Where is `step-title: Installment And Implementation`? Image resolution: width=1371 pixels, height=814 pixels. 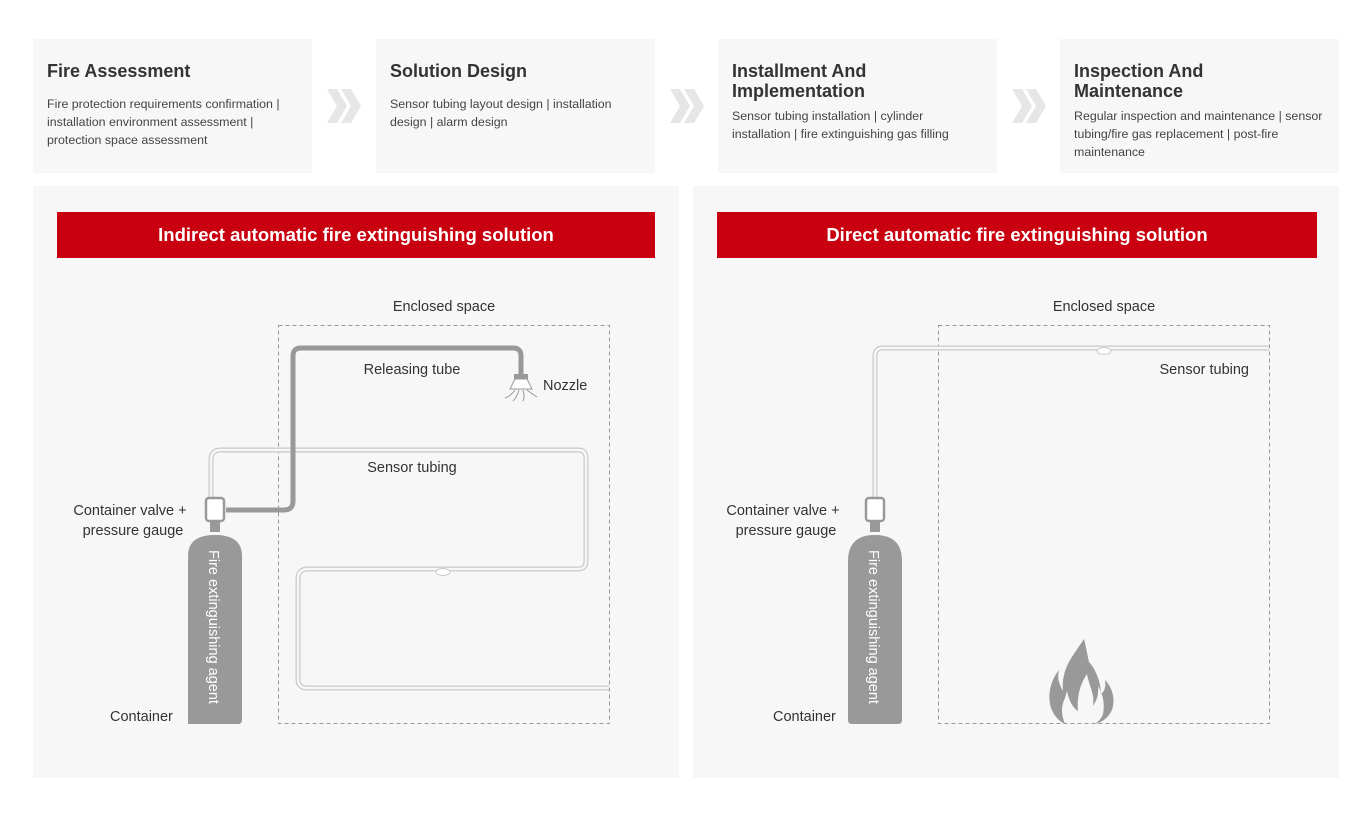
step-title: Installment And Implementation is located at coordinates (799, 81).